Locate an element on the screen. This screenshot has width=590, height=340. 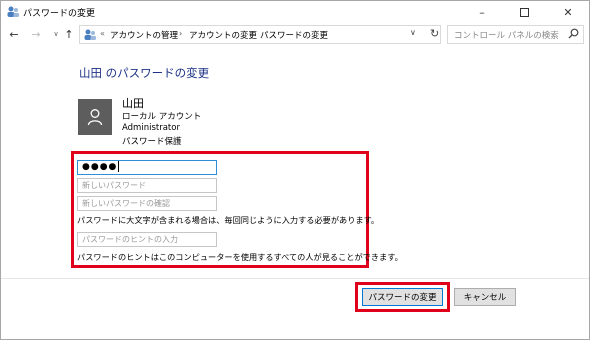
footer-divider is located at coordinates (295, 278).